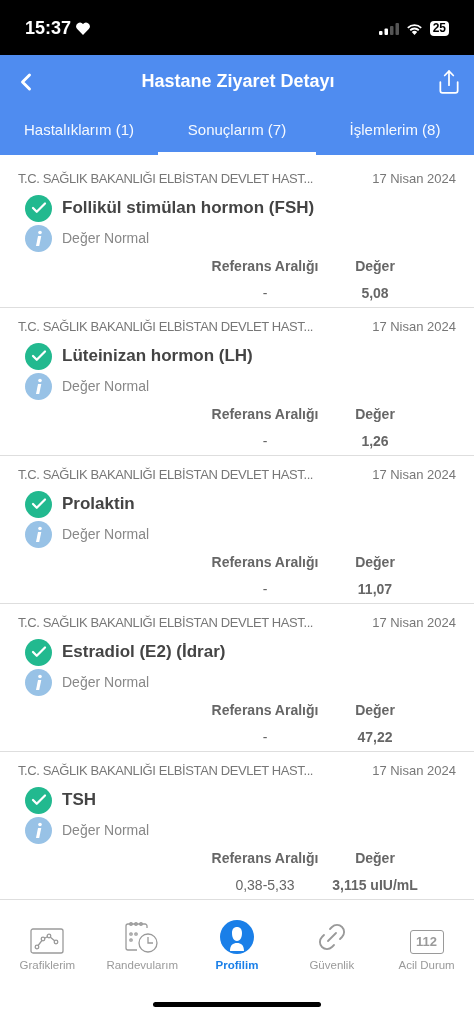  Describe the element at coordinates (144, 652) in the screenshot. I see `test-name: Estradiol (E2) (İdrar)` at that location.